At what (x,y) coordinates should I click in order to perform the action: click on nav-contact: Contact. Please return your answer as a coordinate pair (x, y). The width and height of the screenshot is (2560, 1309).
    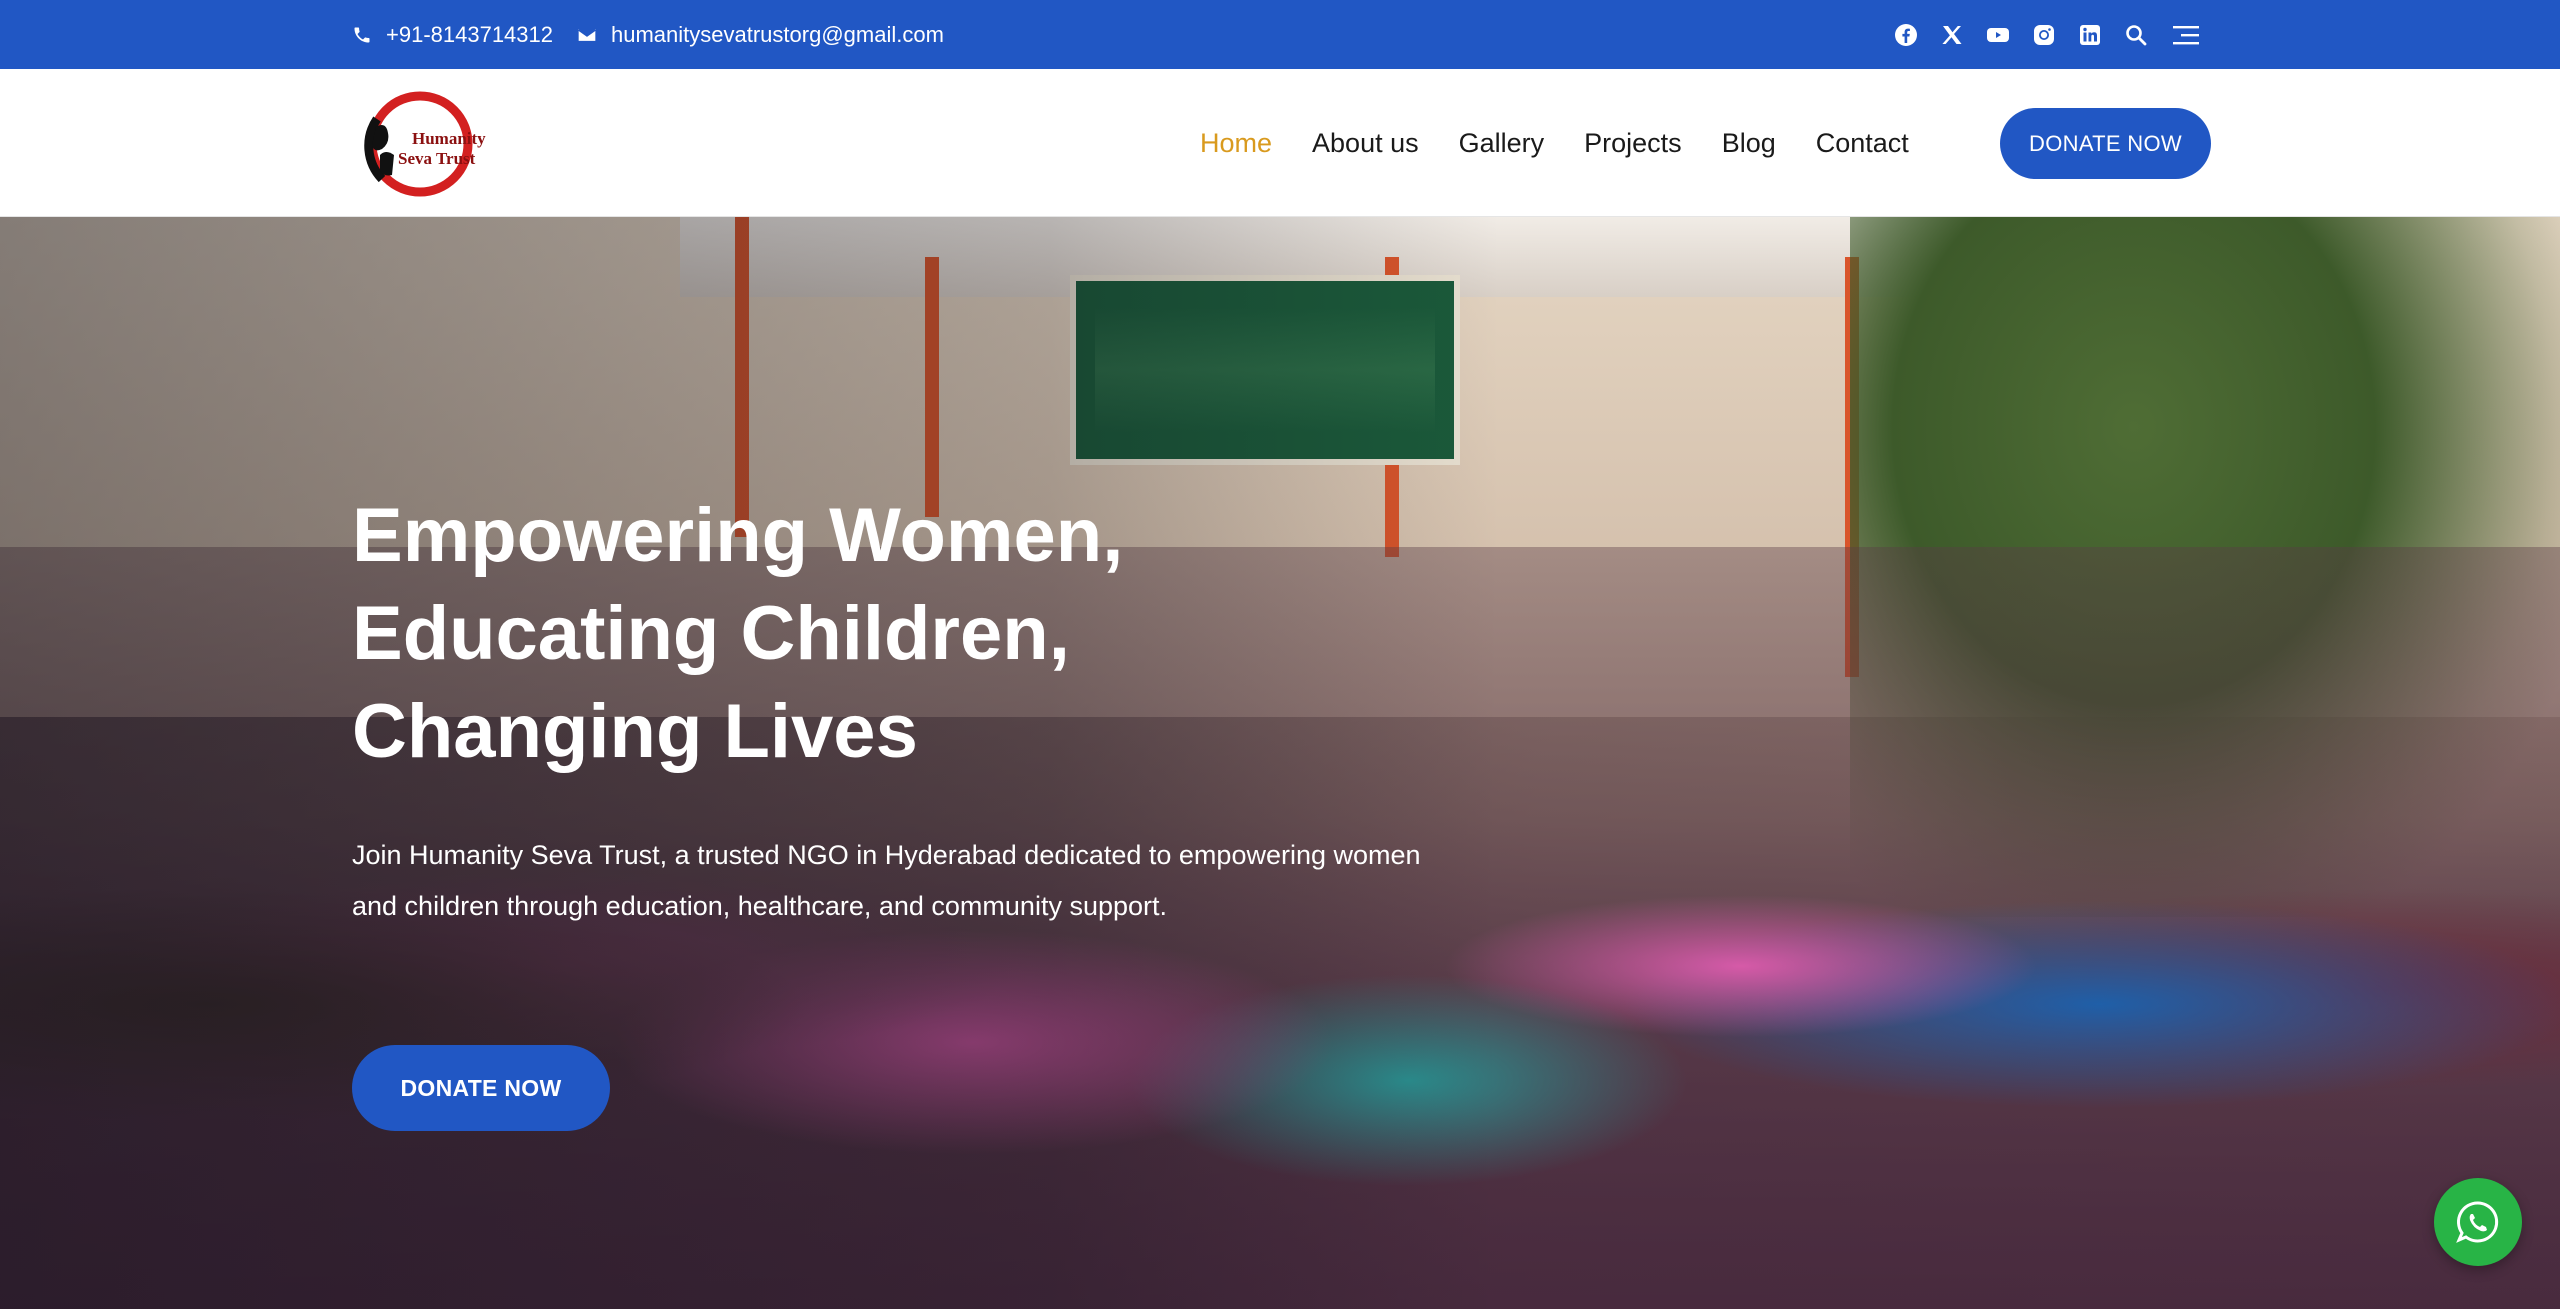
    Looking at the image, I should click on (1862, 143).